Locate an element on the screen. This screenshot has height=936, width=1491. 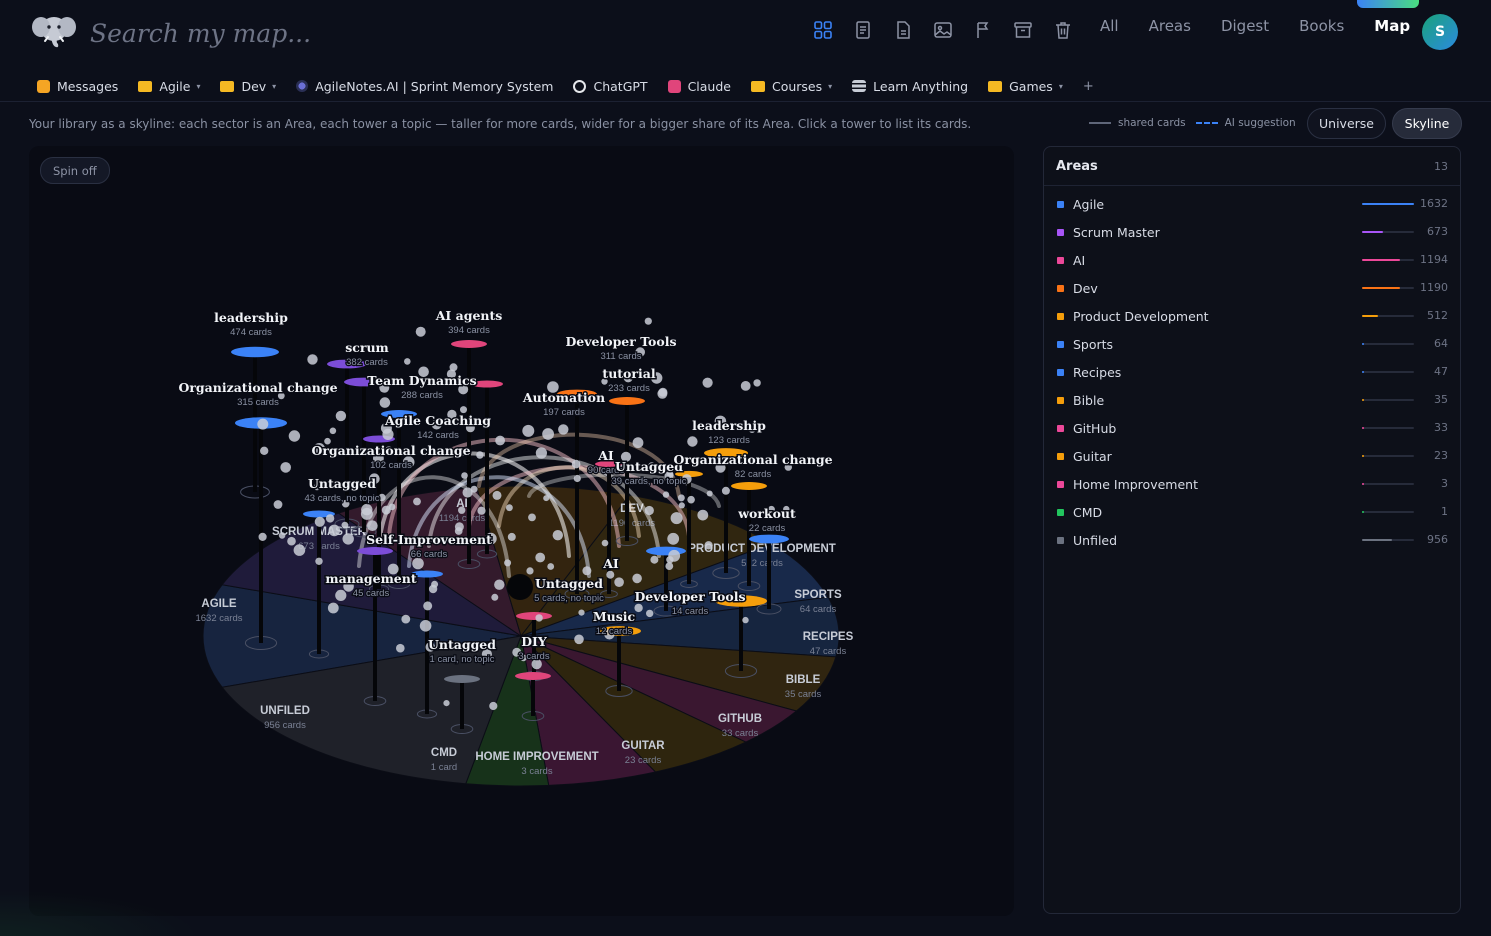
image-icon is located at coordinates (943, 30).